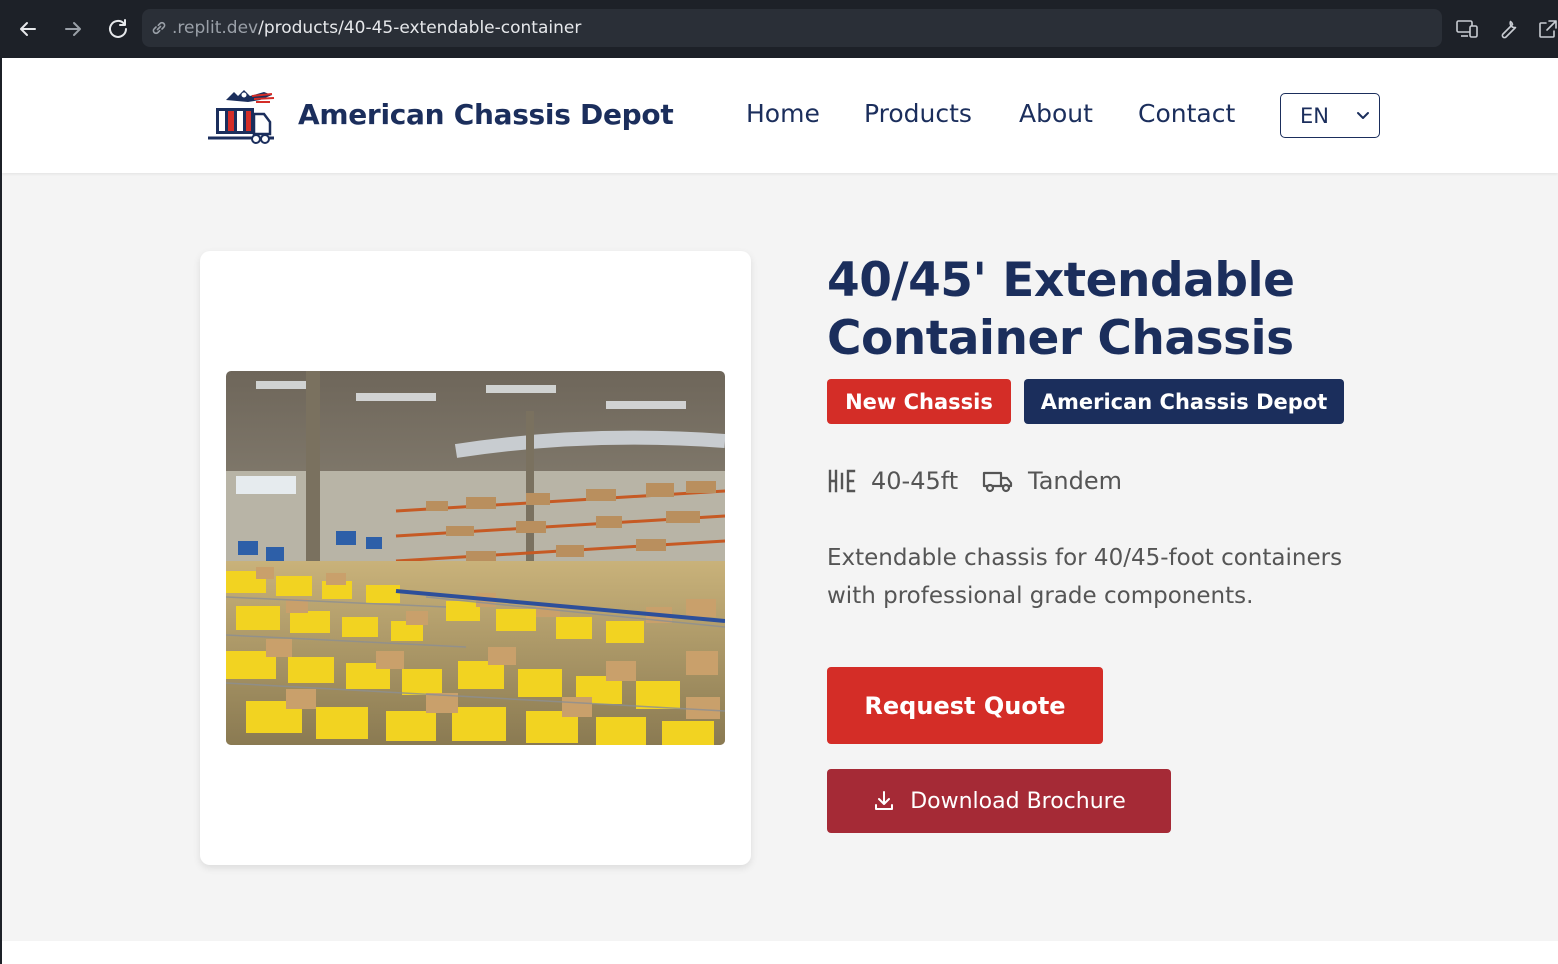  Describe the element at coordinates (780, 952) in the screenshot. I see `footer-edge` at that location.